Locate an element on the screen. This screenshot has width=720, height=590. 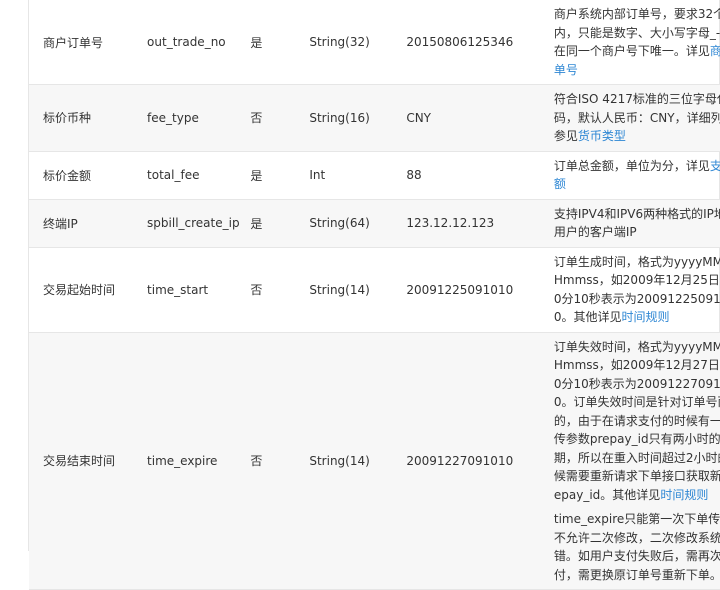
param-example: 123.12.12.123 is located at coordinates (480, 223).